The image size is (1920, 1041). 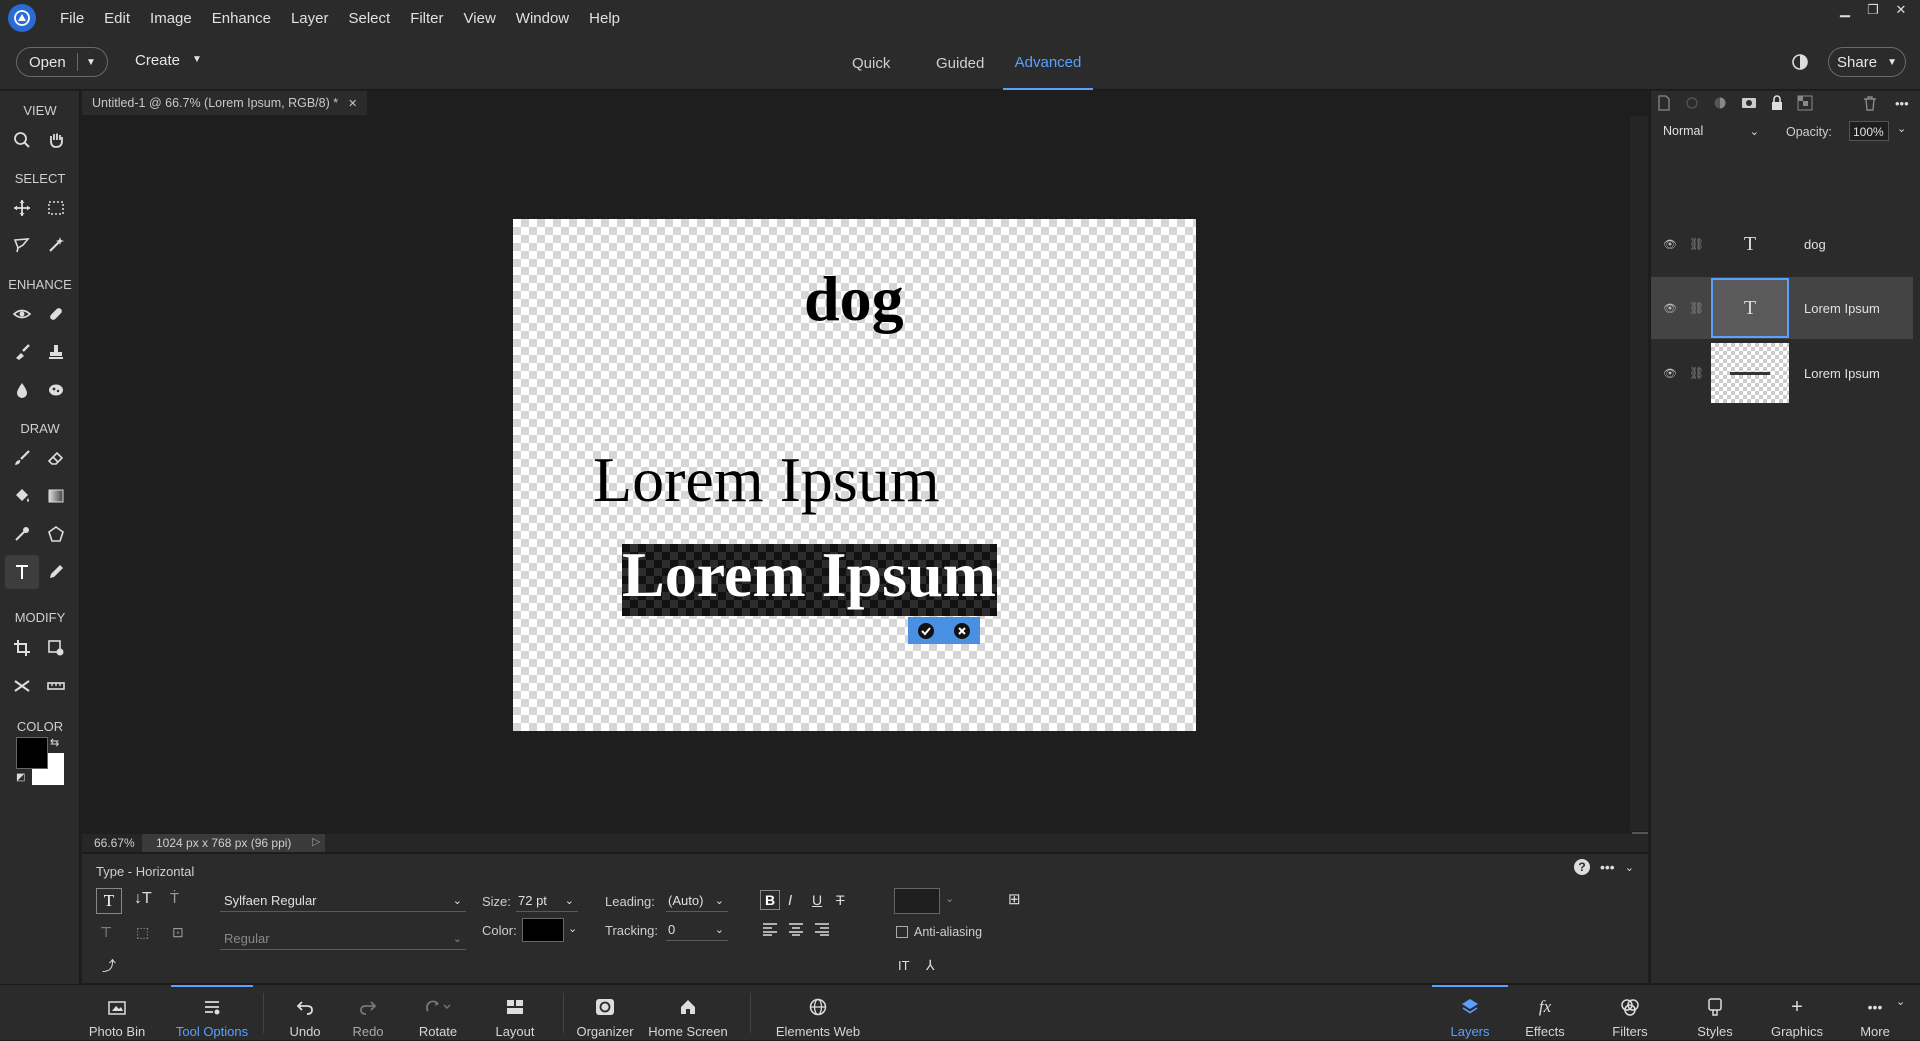 What do you see at coordinates (22, 352) in the screenshot?
I see `smart-brush-icon` at bounding box center [22, 352].